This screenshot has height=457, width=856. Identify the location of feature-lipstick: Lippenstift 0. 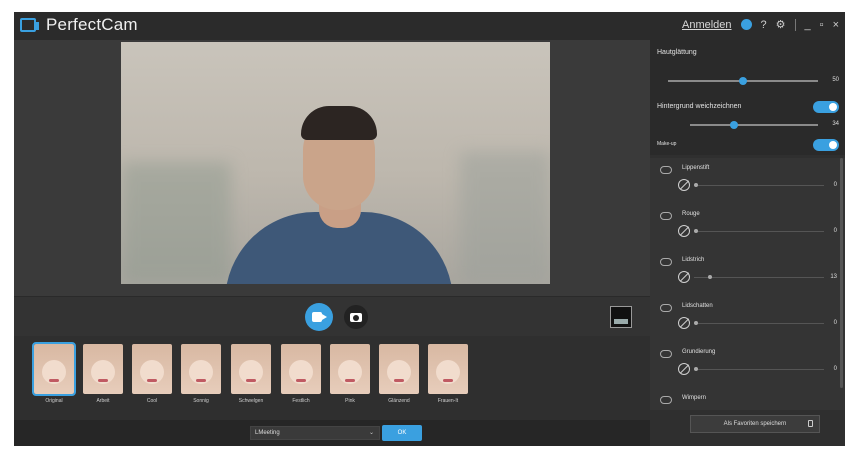
(747, 185).